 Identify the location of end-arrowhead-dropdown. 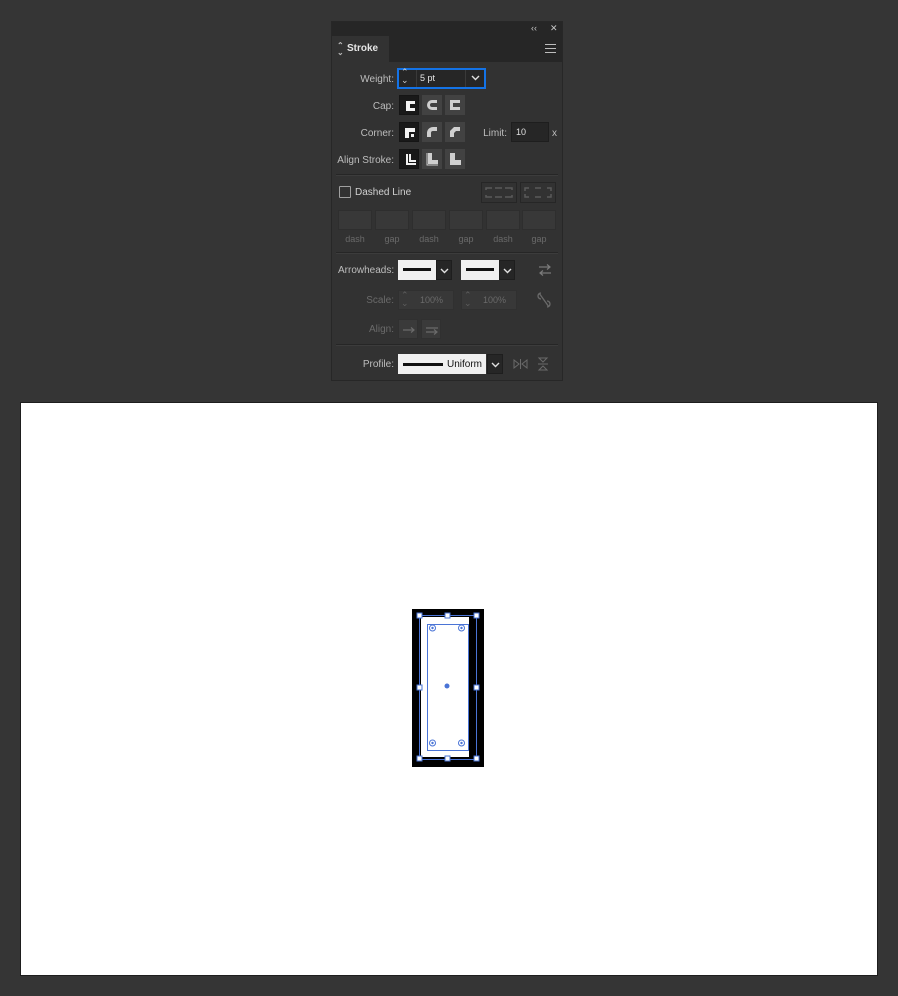
(507, 270).